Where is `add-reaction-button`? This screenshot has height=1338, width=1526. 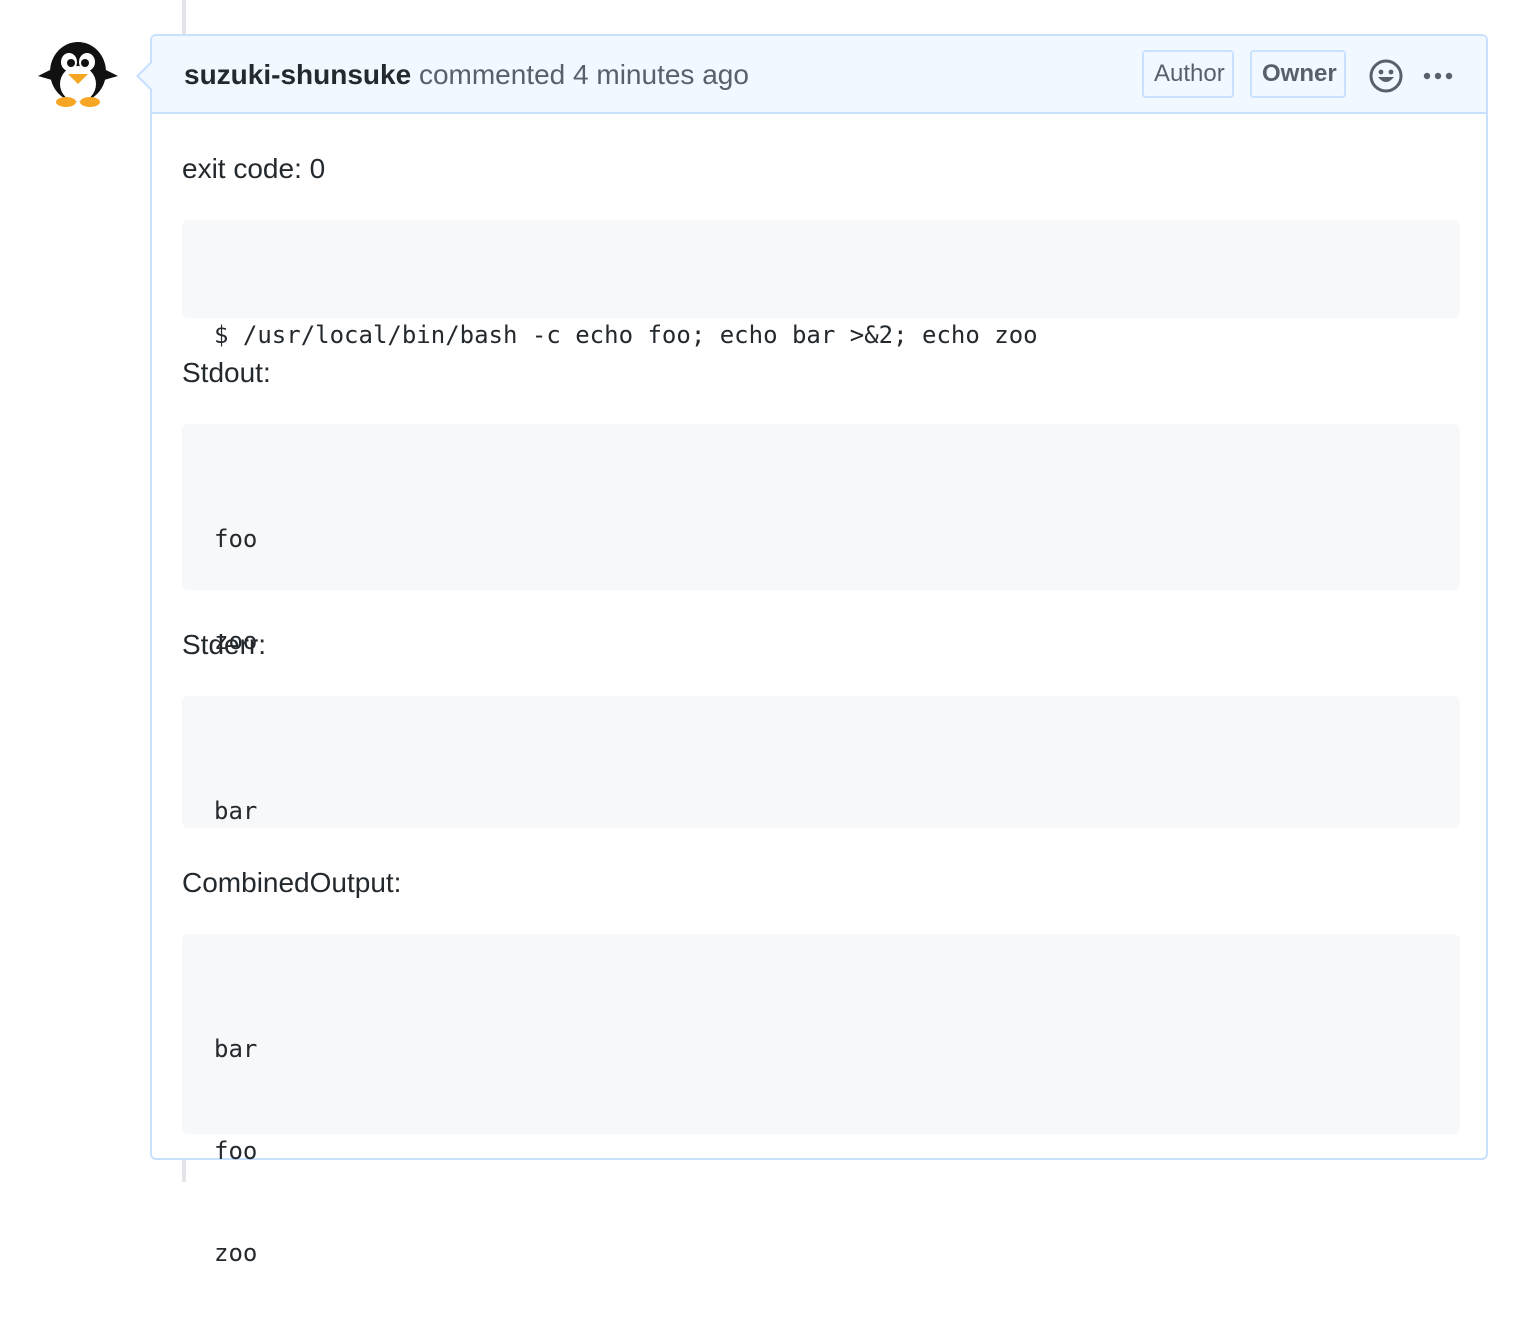
add-reaction-button is located at coordinates (1386, 76).